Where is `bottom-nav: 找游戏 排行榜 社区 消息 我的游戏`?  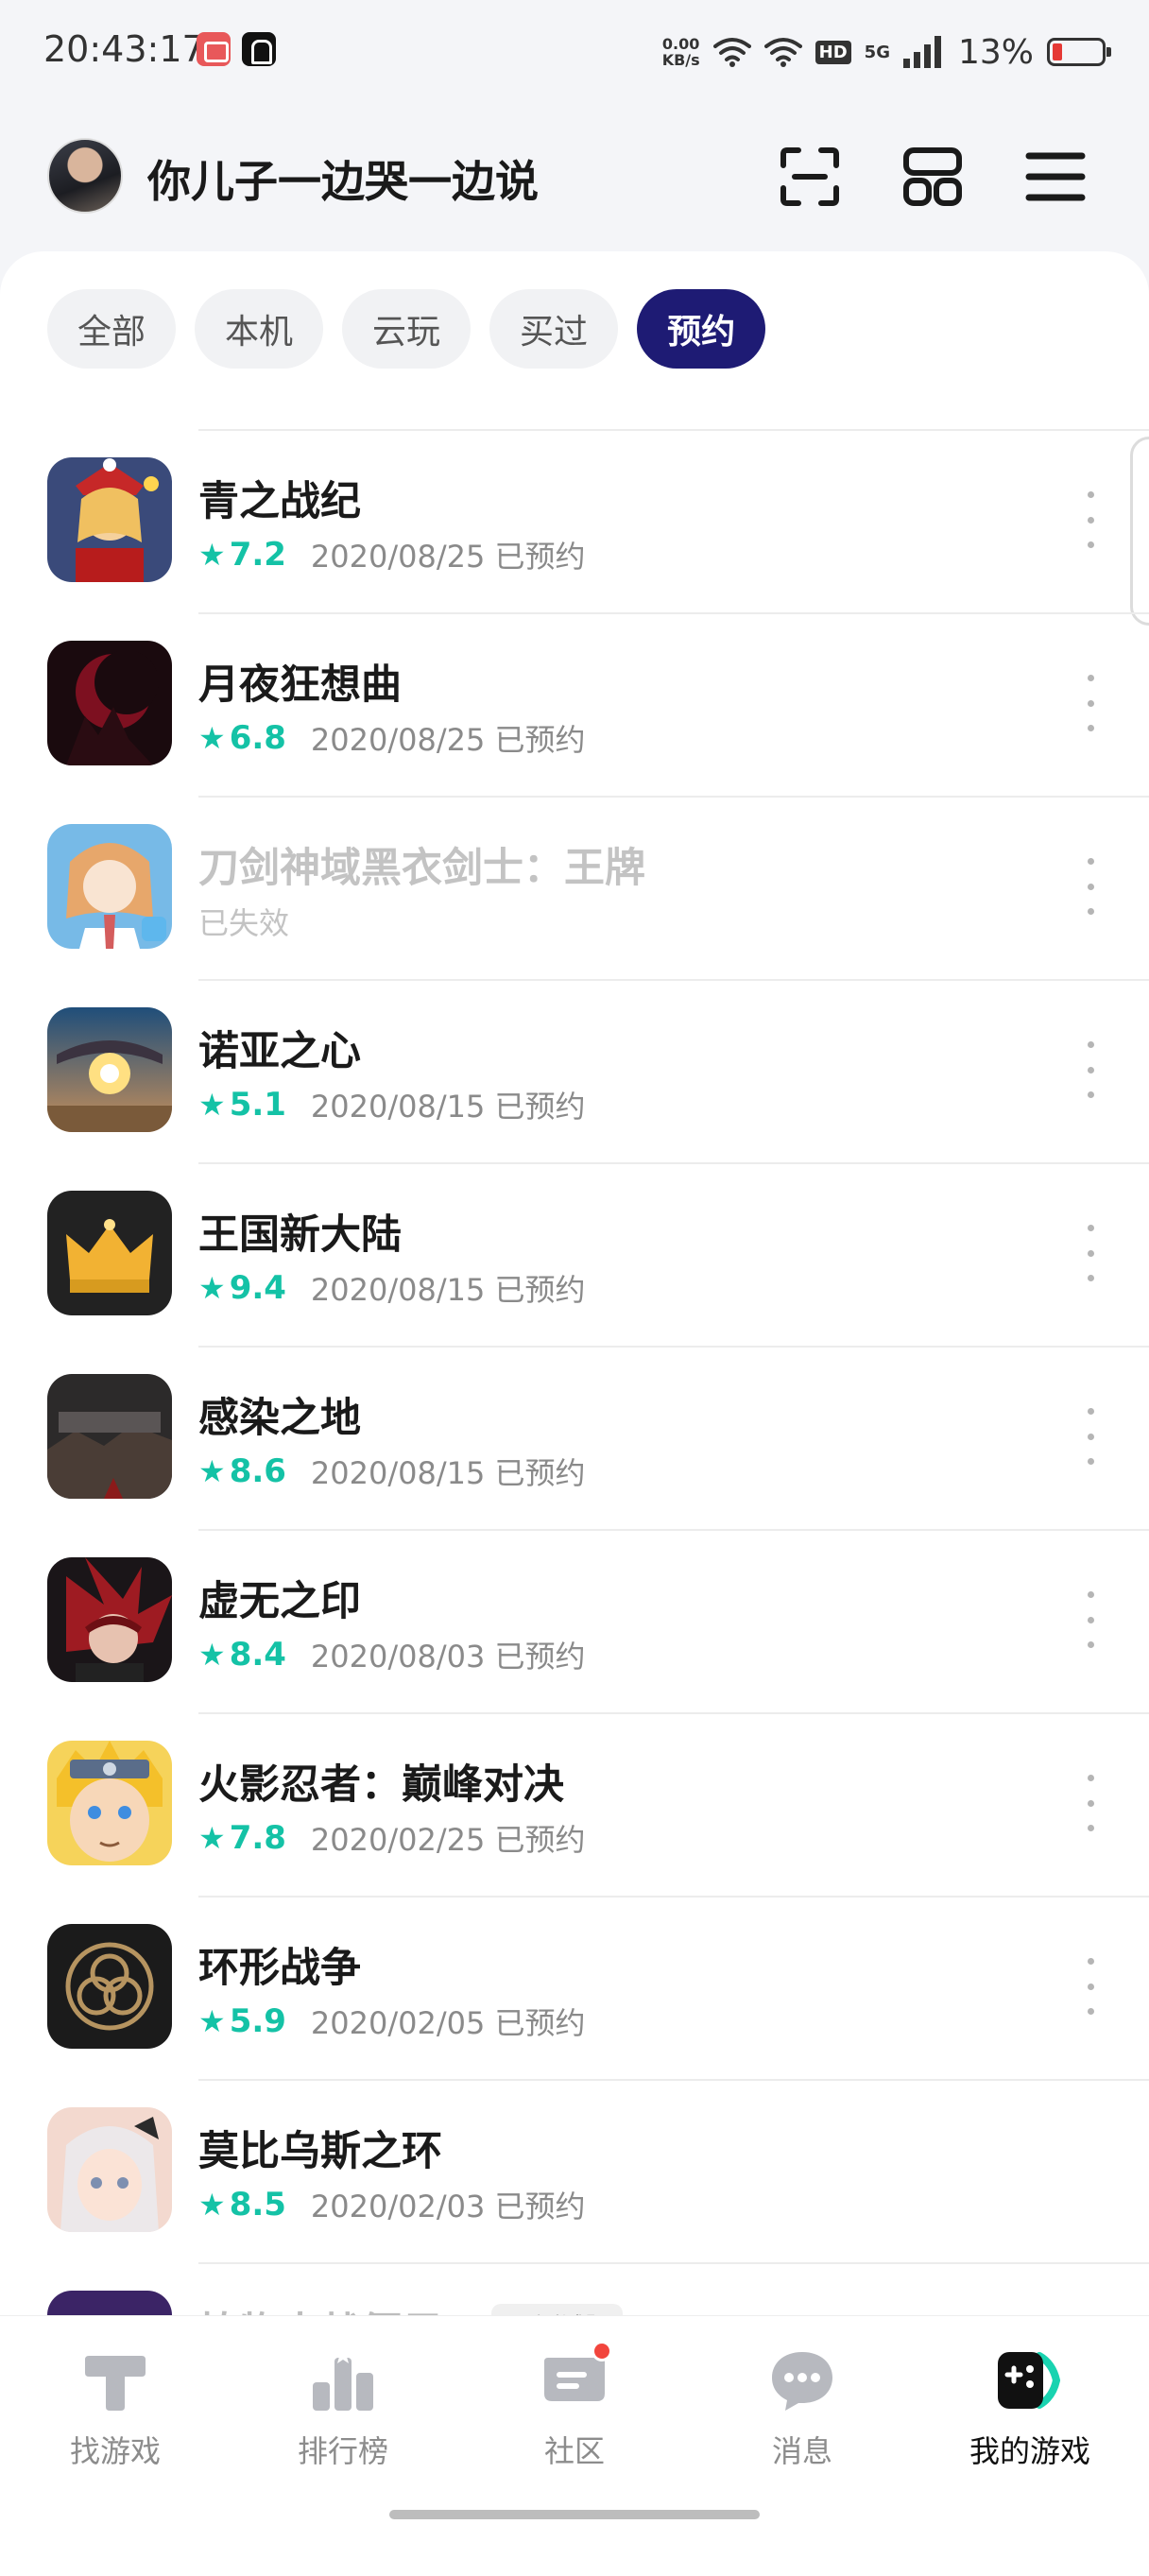 bottom-nav: 找游戏 排行榜 社区 消息 我的游戏 is located at coordinates (574, 2427).